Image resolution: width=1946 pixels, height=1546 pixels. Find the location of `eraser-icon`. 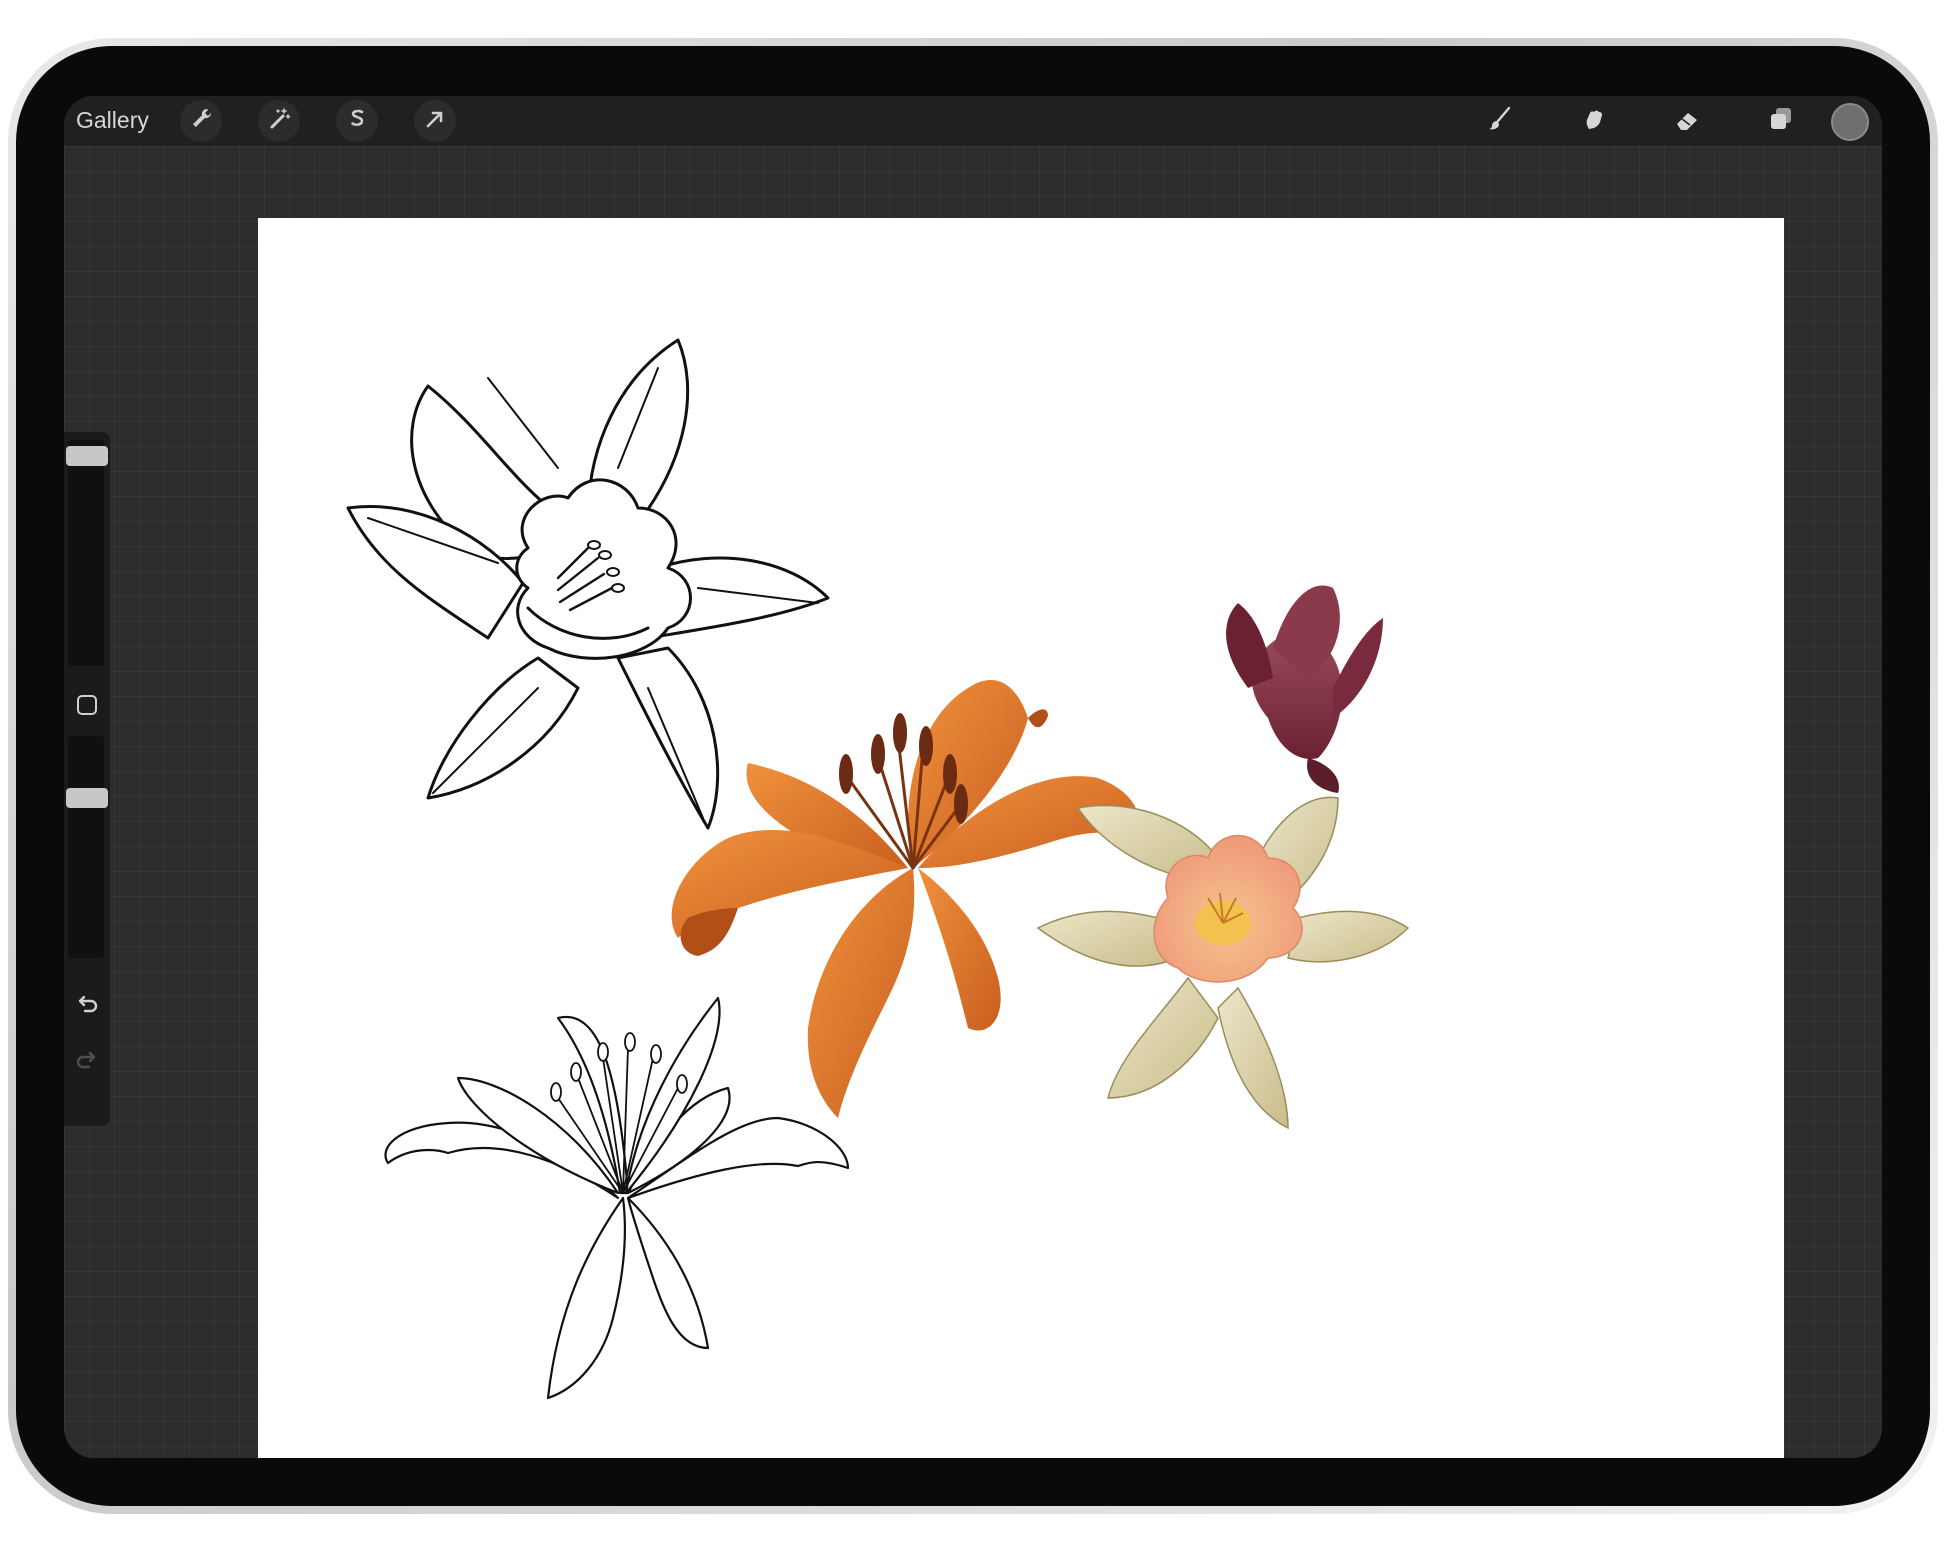

eraser-icon is located at coordinates (1687, 121).